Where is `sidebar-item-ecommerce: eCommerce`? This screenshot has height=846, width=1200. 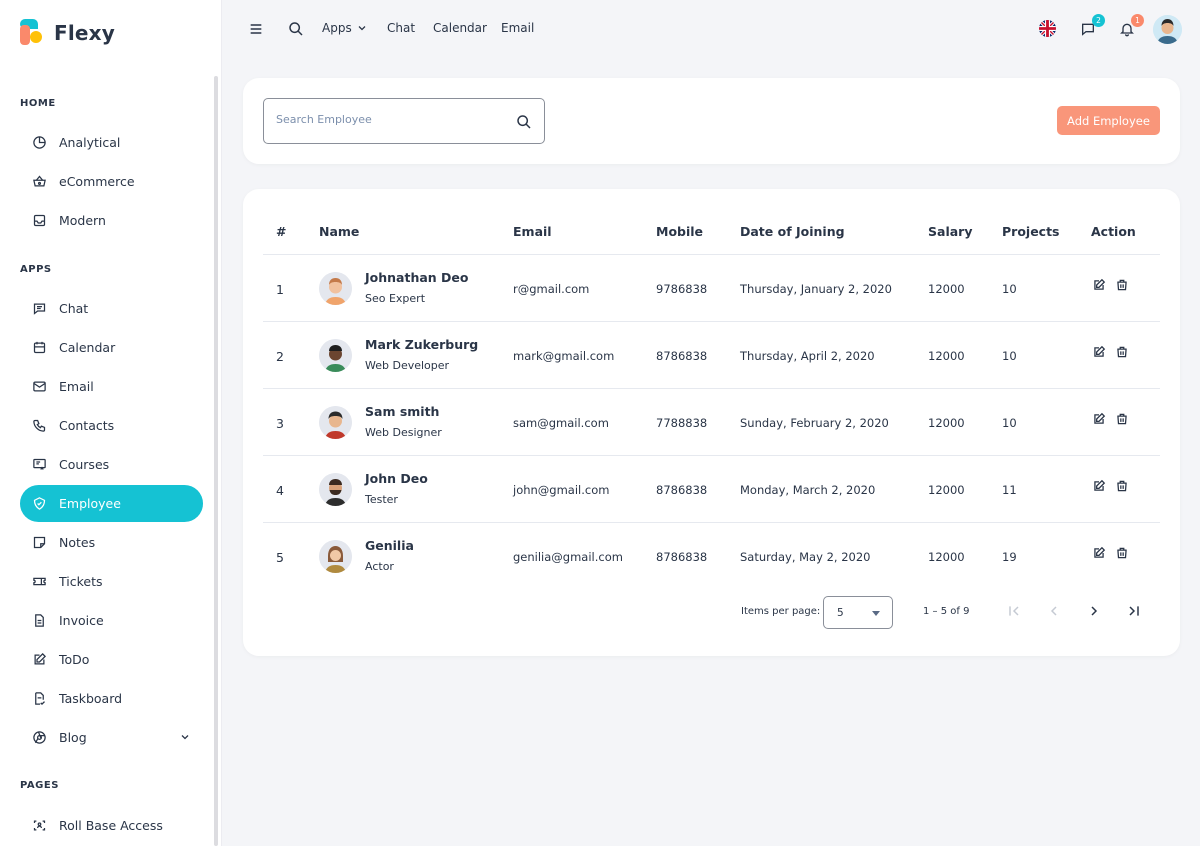
sidebar-item-ecommerce: eCommerce is located at coordinates (111, 181).